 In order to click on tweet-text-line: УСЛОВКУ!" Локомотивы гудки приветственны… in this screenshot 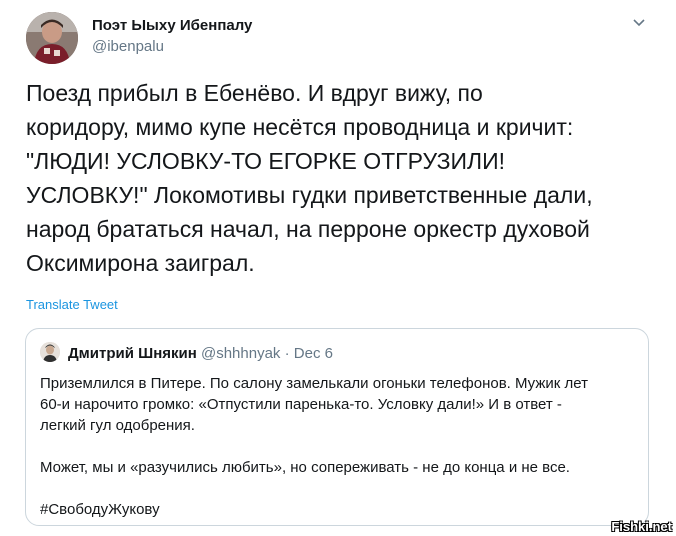, I will do `click(309, 195)`.